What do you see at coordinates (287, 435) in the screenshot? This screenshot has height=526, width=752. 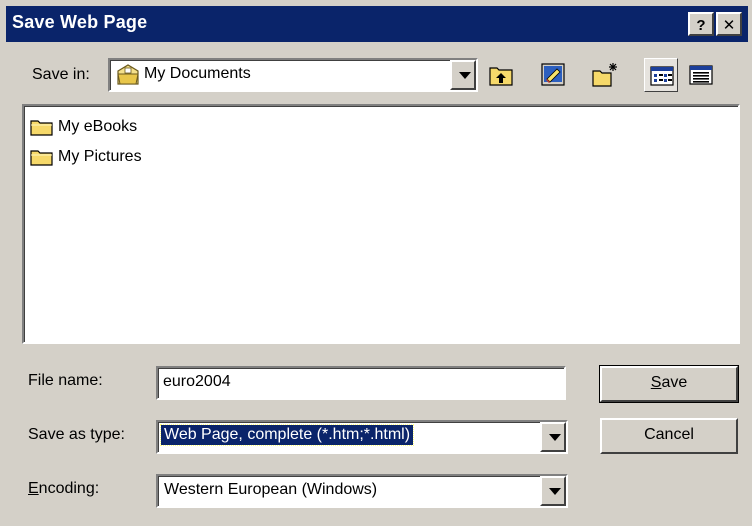 I see `save-as-type-value: Web Page, complete (*.htm;*.html)` at bounding box center [287, 435].